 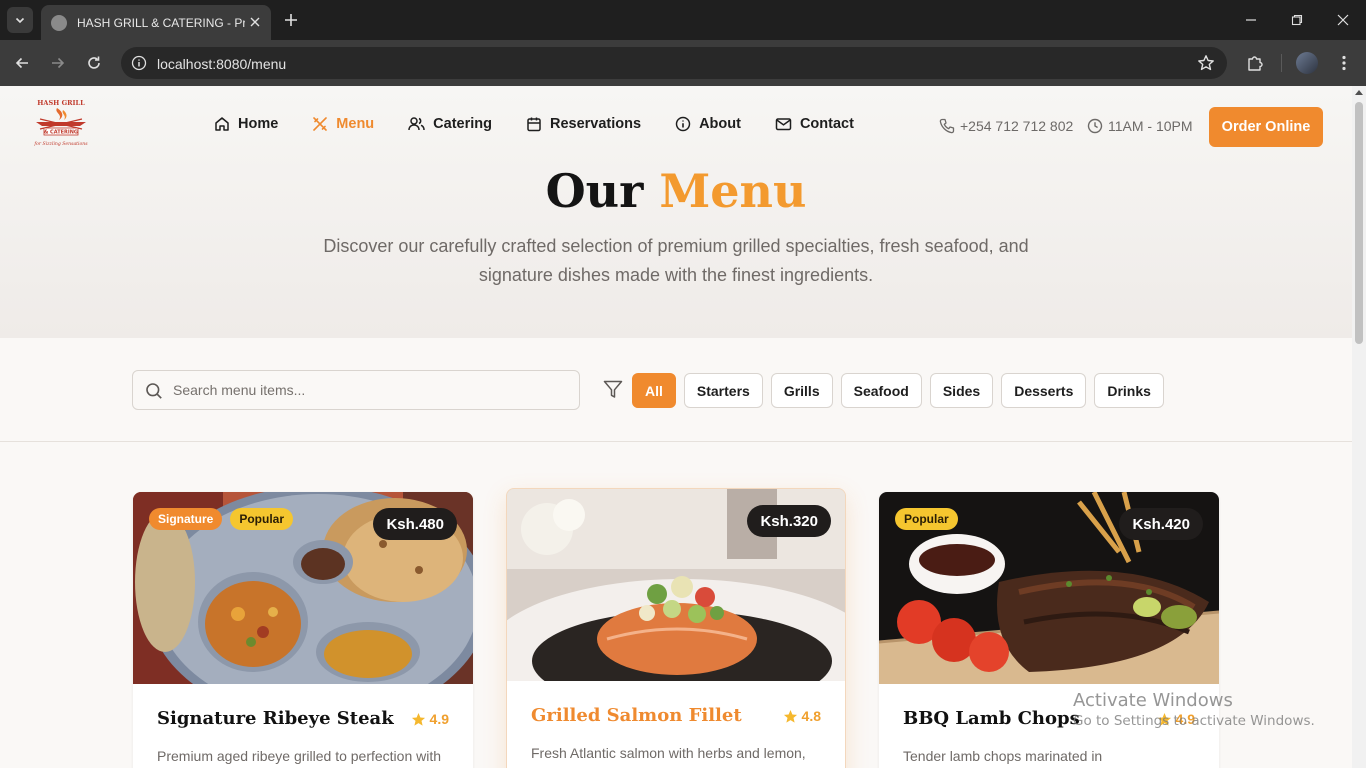 What do you see at coordinates (1153, 700) in the screenshot?
I see `watermark-title: Activate Windows` at bounding box center [1153, 700].